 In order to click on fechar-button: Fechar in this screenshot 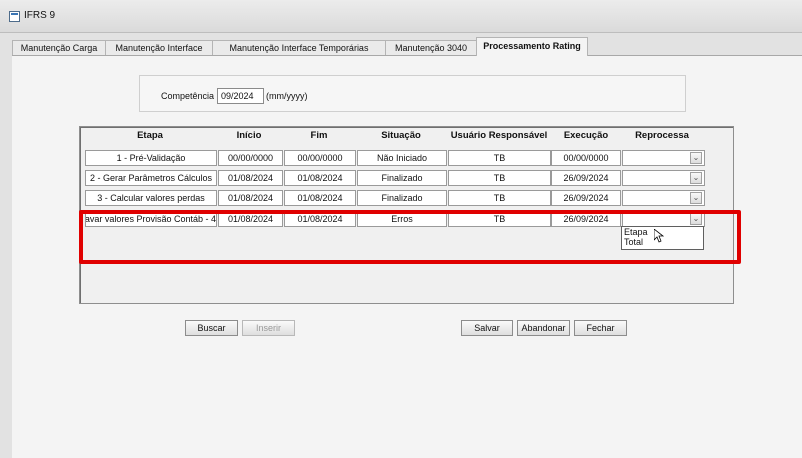, I will do `click(600, 328)`.